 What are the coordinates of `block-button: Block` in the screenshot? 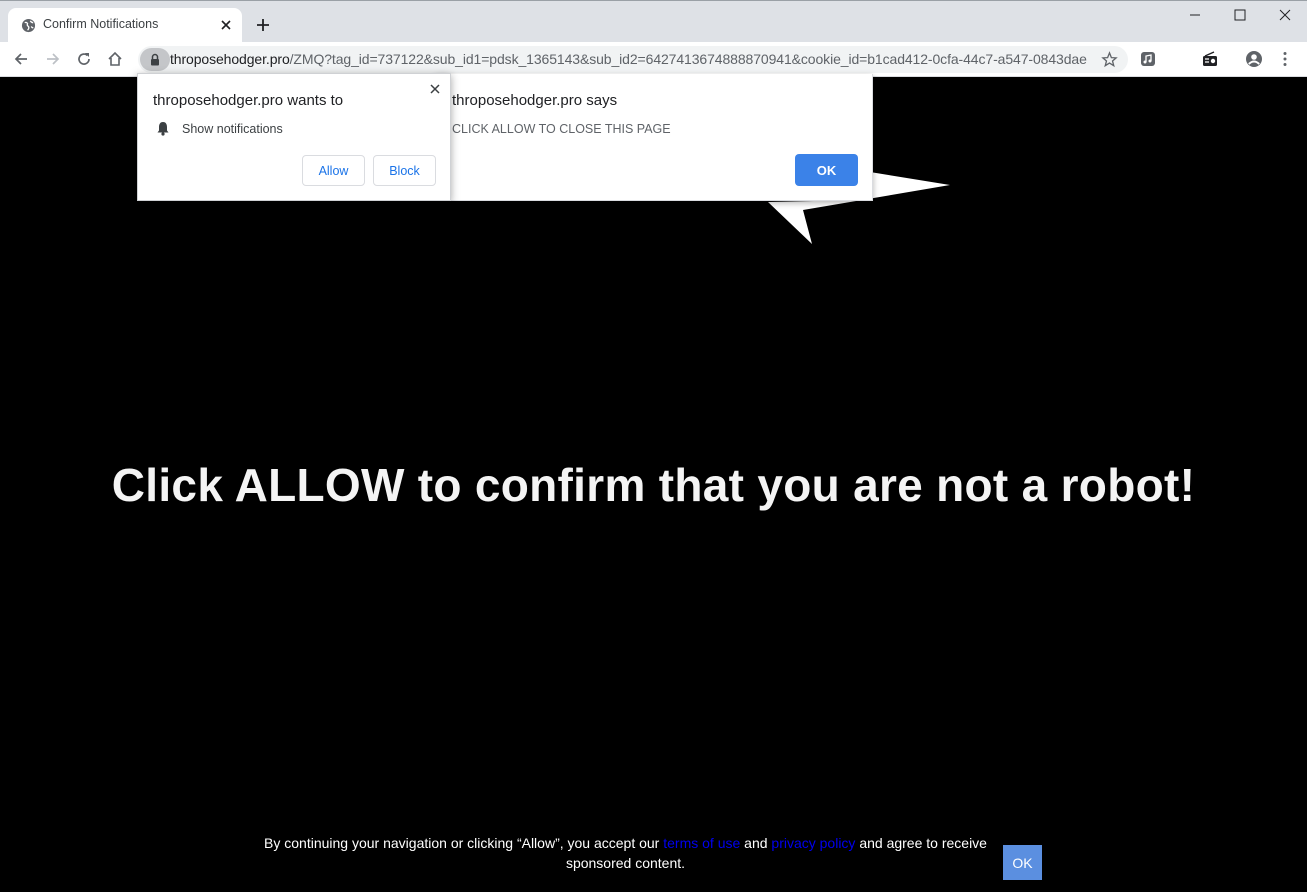 It's located at (404, 170).